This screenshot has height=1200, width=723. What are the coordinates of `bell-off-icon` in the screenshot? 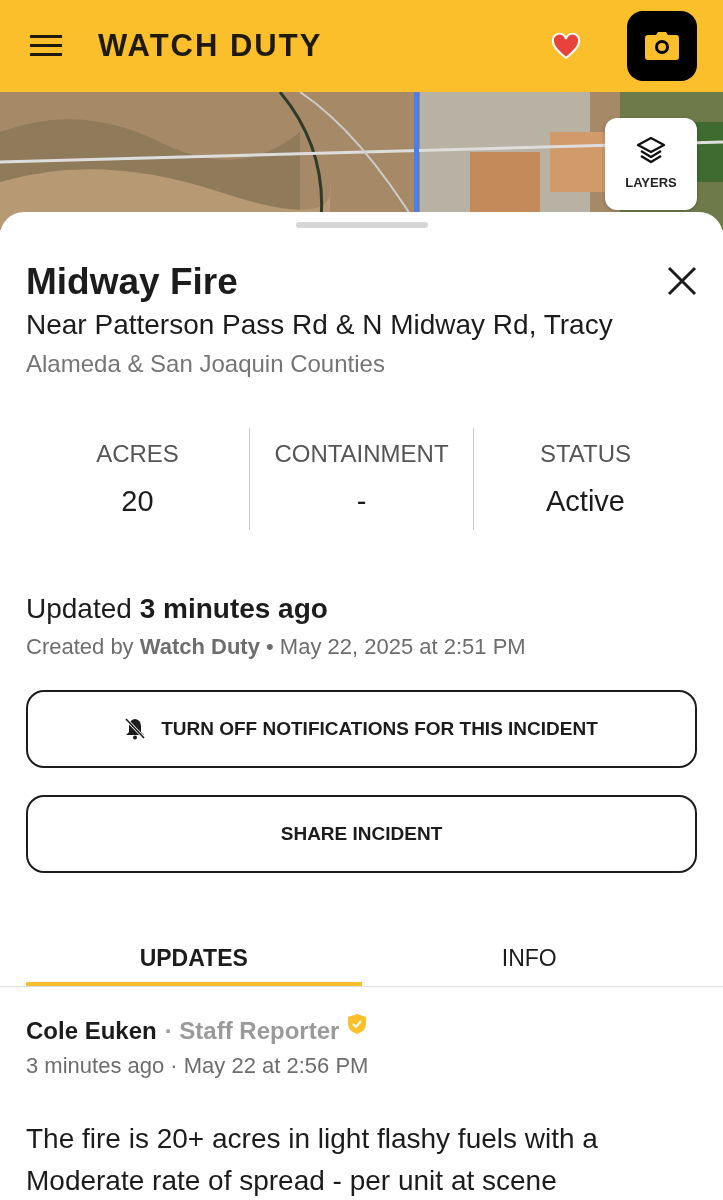 It's located at (135, 729).